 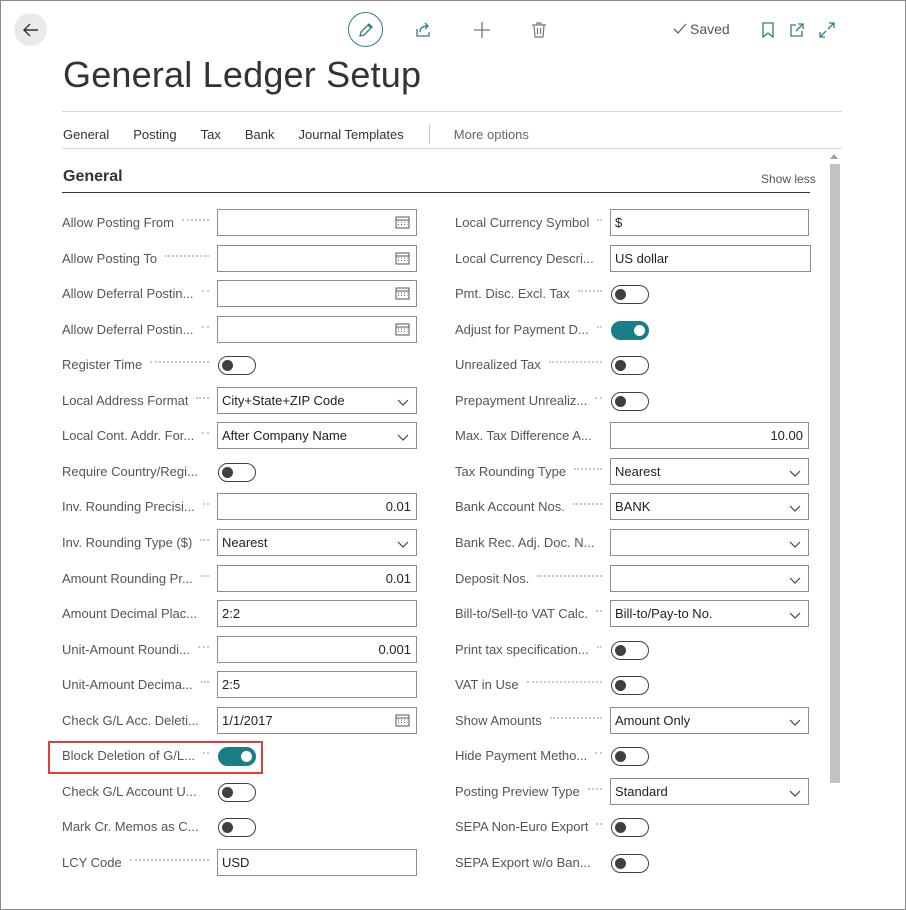 What do you see at coordinates (709, 506) in the screenshot?
I see `dropdown-select: BANK` at bounding box center [709, 506].